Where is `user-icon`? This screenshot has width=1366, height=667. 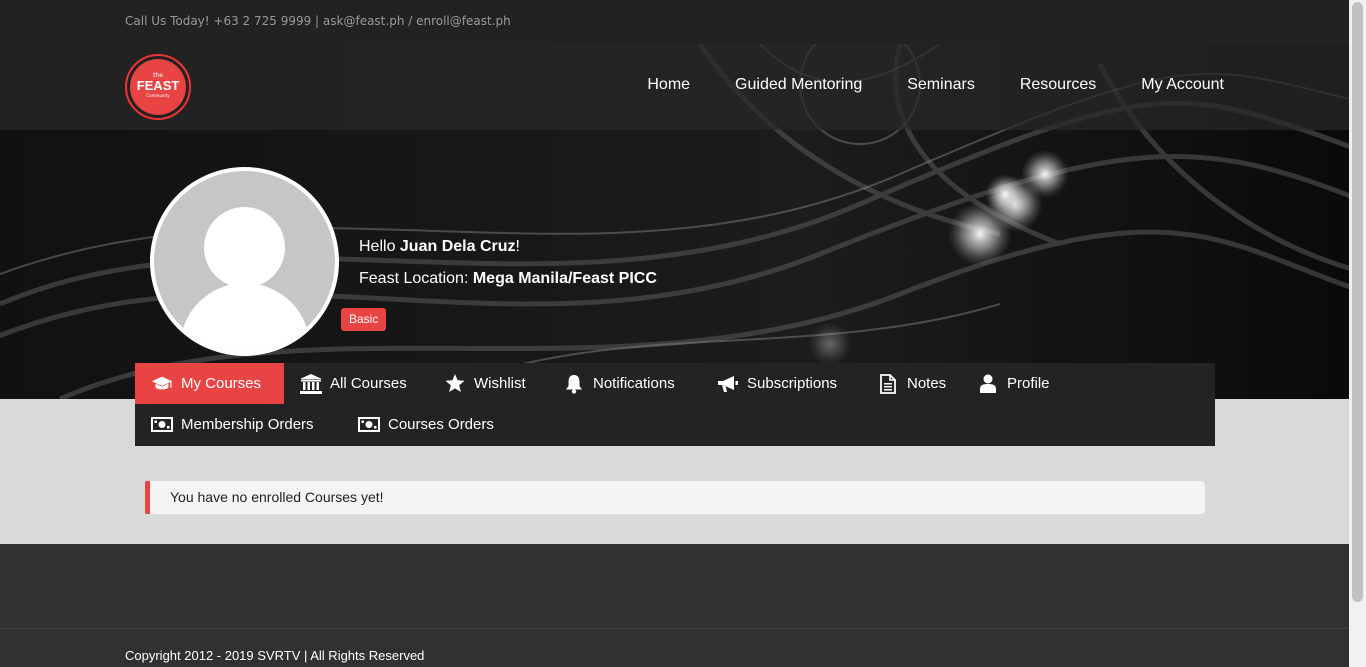 user-icon is located at coordinates (988, 384).